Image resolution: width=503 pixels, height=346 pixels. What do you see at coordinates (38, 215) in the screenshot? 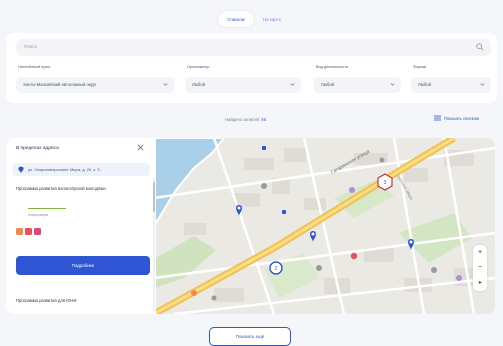
I see `program-subtitle: информация` at bounding box center [38, 215].